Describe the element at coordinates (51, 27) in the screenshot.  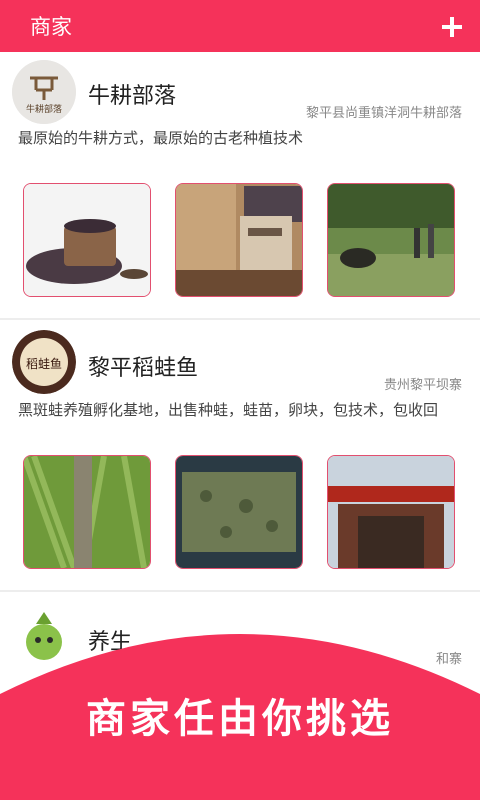
I see `page-title: 商家` at that location.